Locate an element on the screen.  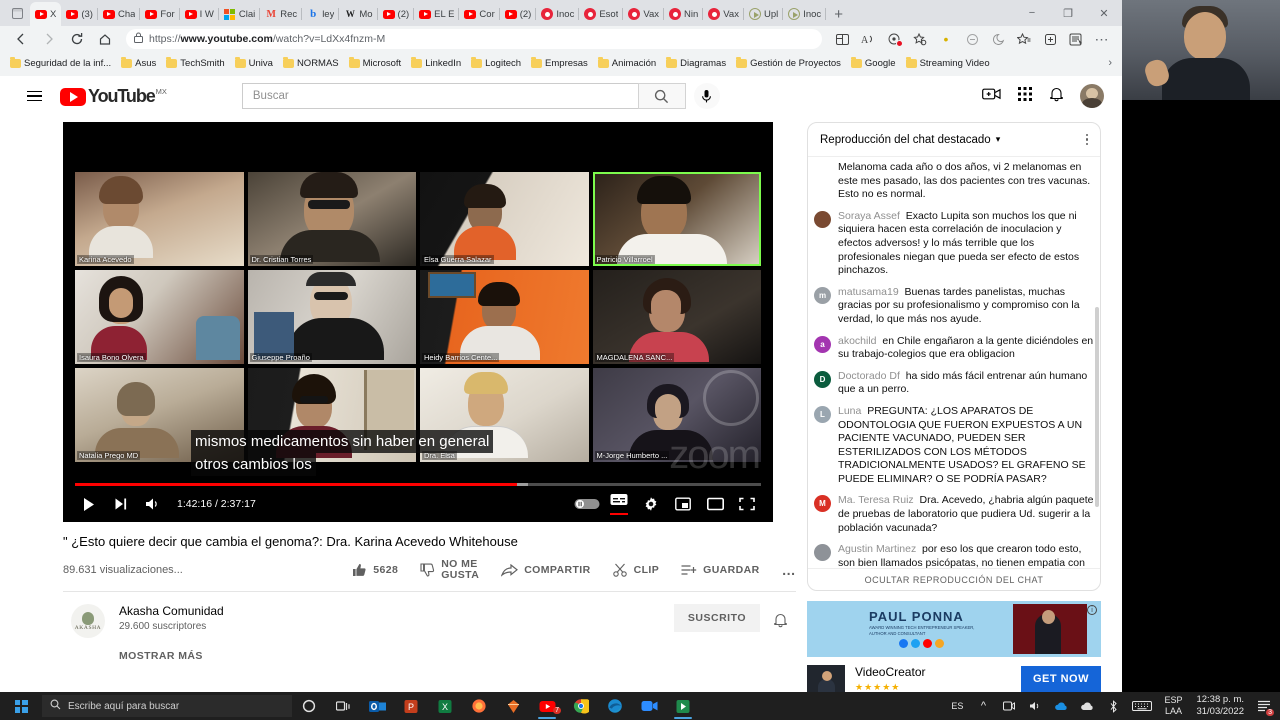
taskbar-outlook-icon is located at coordinates (377, 706).